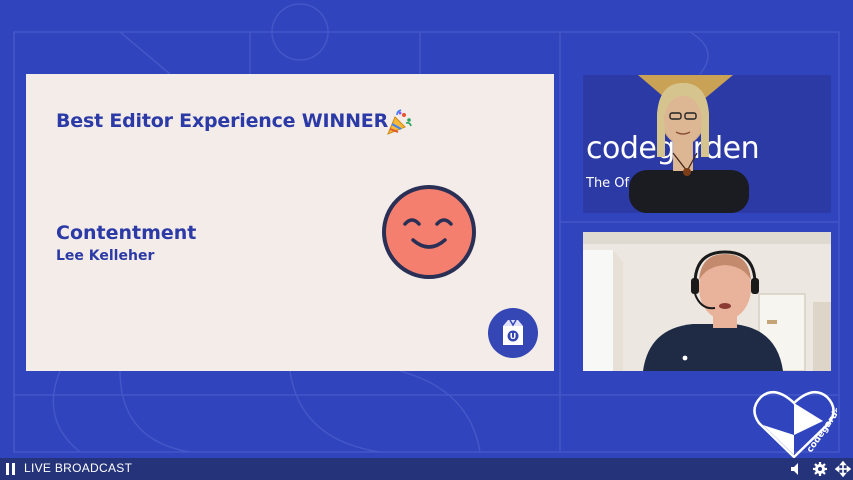  I want to click on guest-scene, so click(707, 301).